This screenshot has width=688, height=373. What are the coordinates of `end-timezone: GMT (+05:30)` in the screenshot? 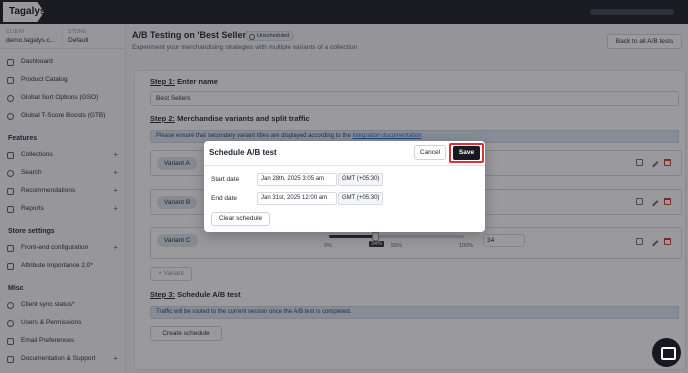 It's located at (361, 198).